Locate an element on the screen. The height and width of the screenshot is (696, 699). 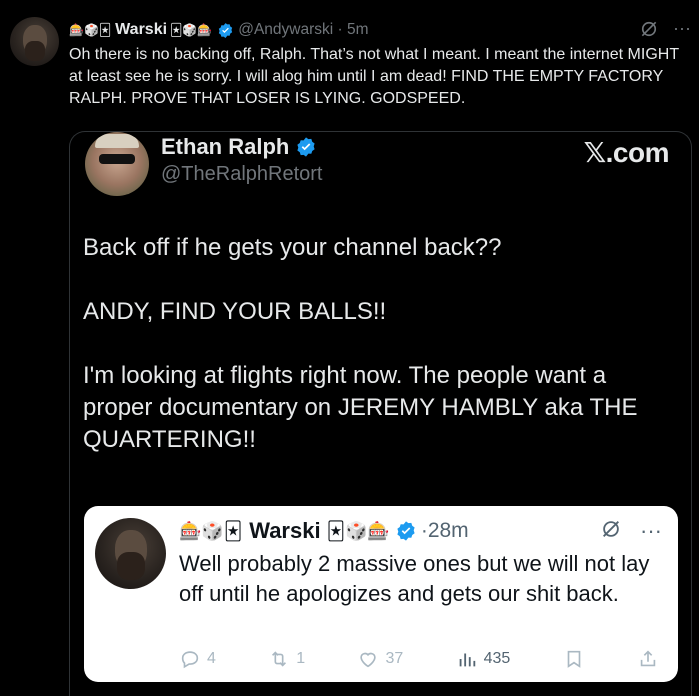
repost-button: 1 is located at coordinates (286, 659).